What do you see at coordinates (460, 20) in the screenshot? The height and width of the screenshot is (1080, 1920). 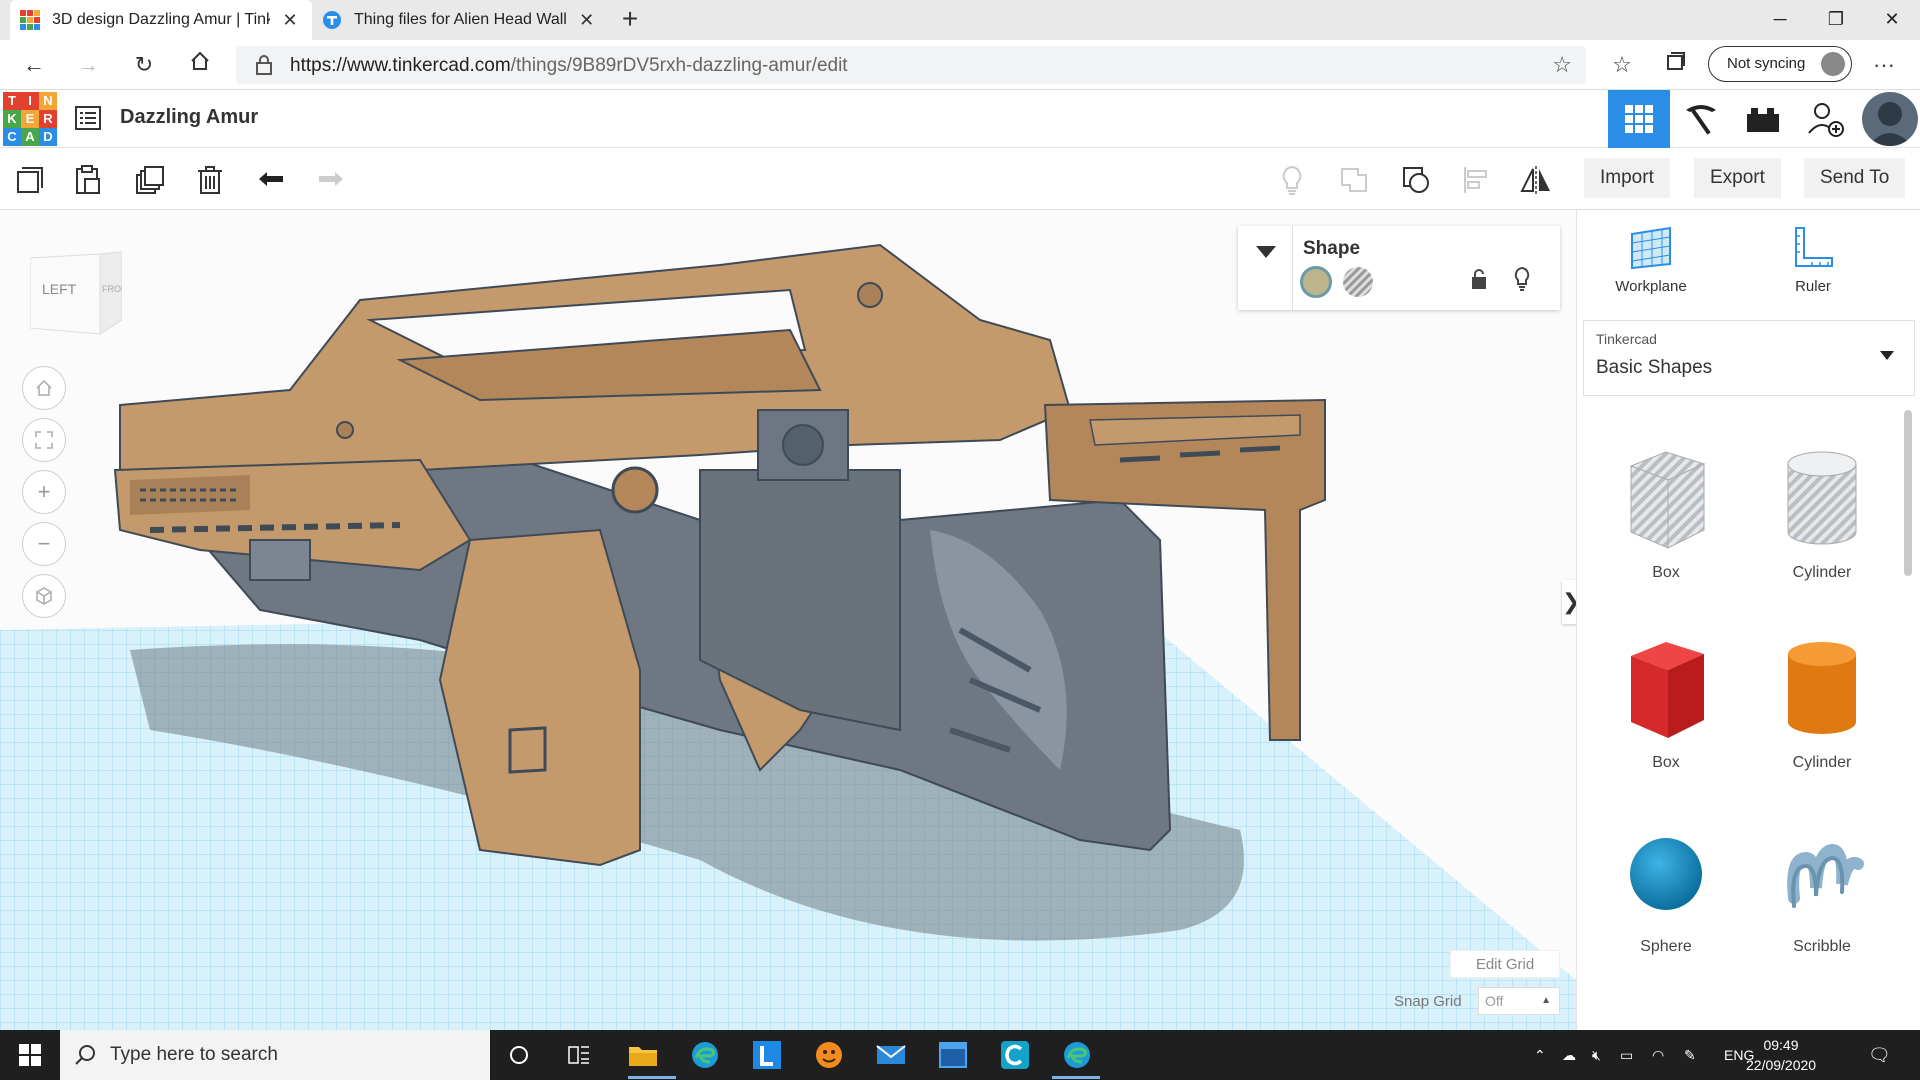 I see `tab-thing-files: Thing files for Alien Head Wall H ✕` at bounding box center [460, 20].